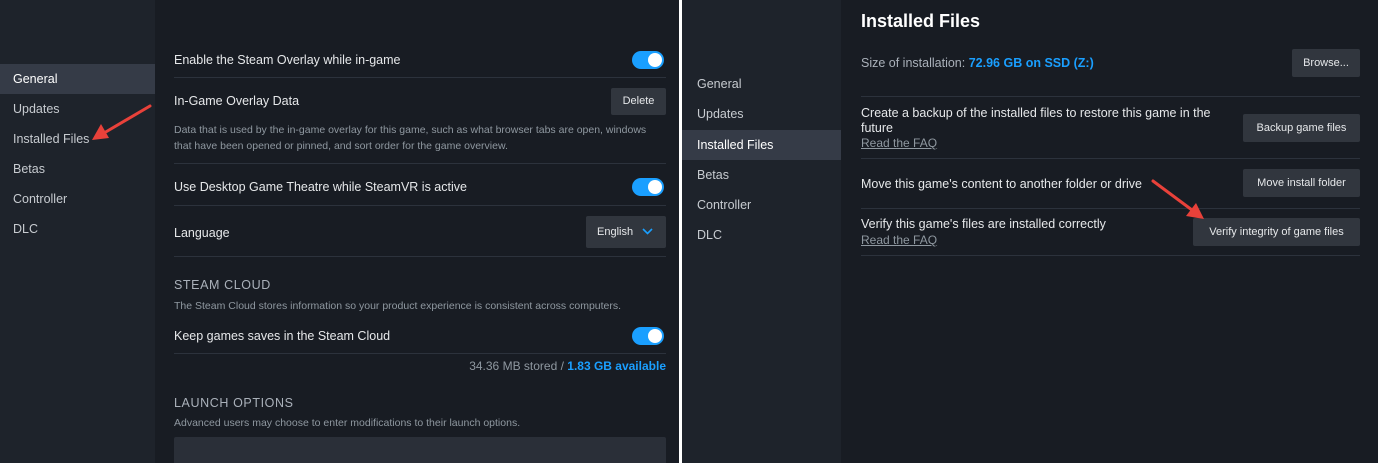  I want to click on overlay-label: Enable the Steam Overlay while in-game, so click(287, 60).